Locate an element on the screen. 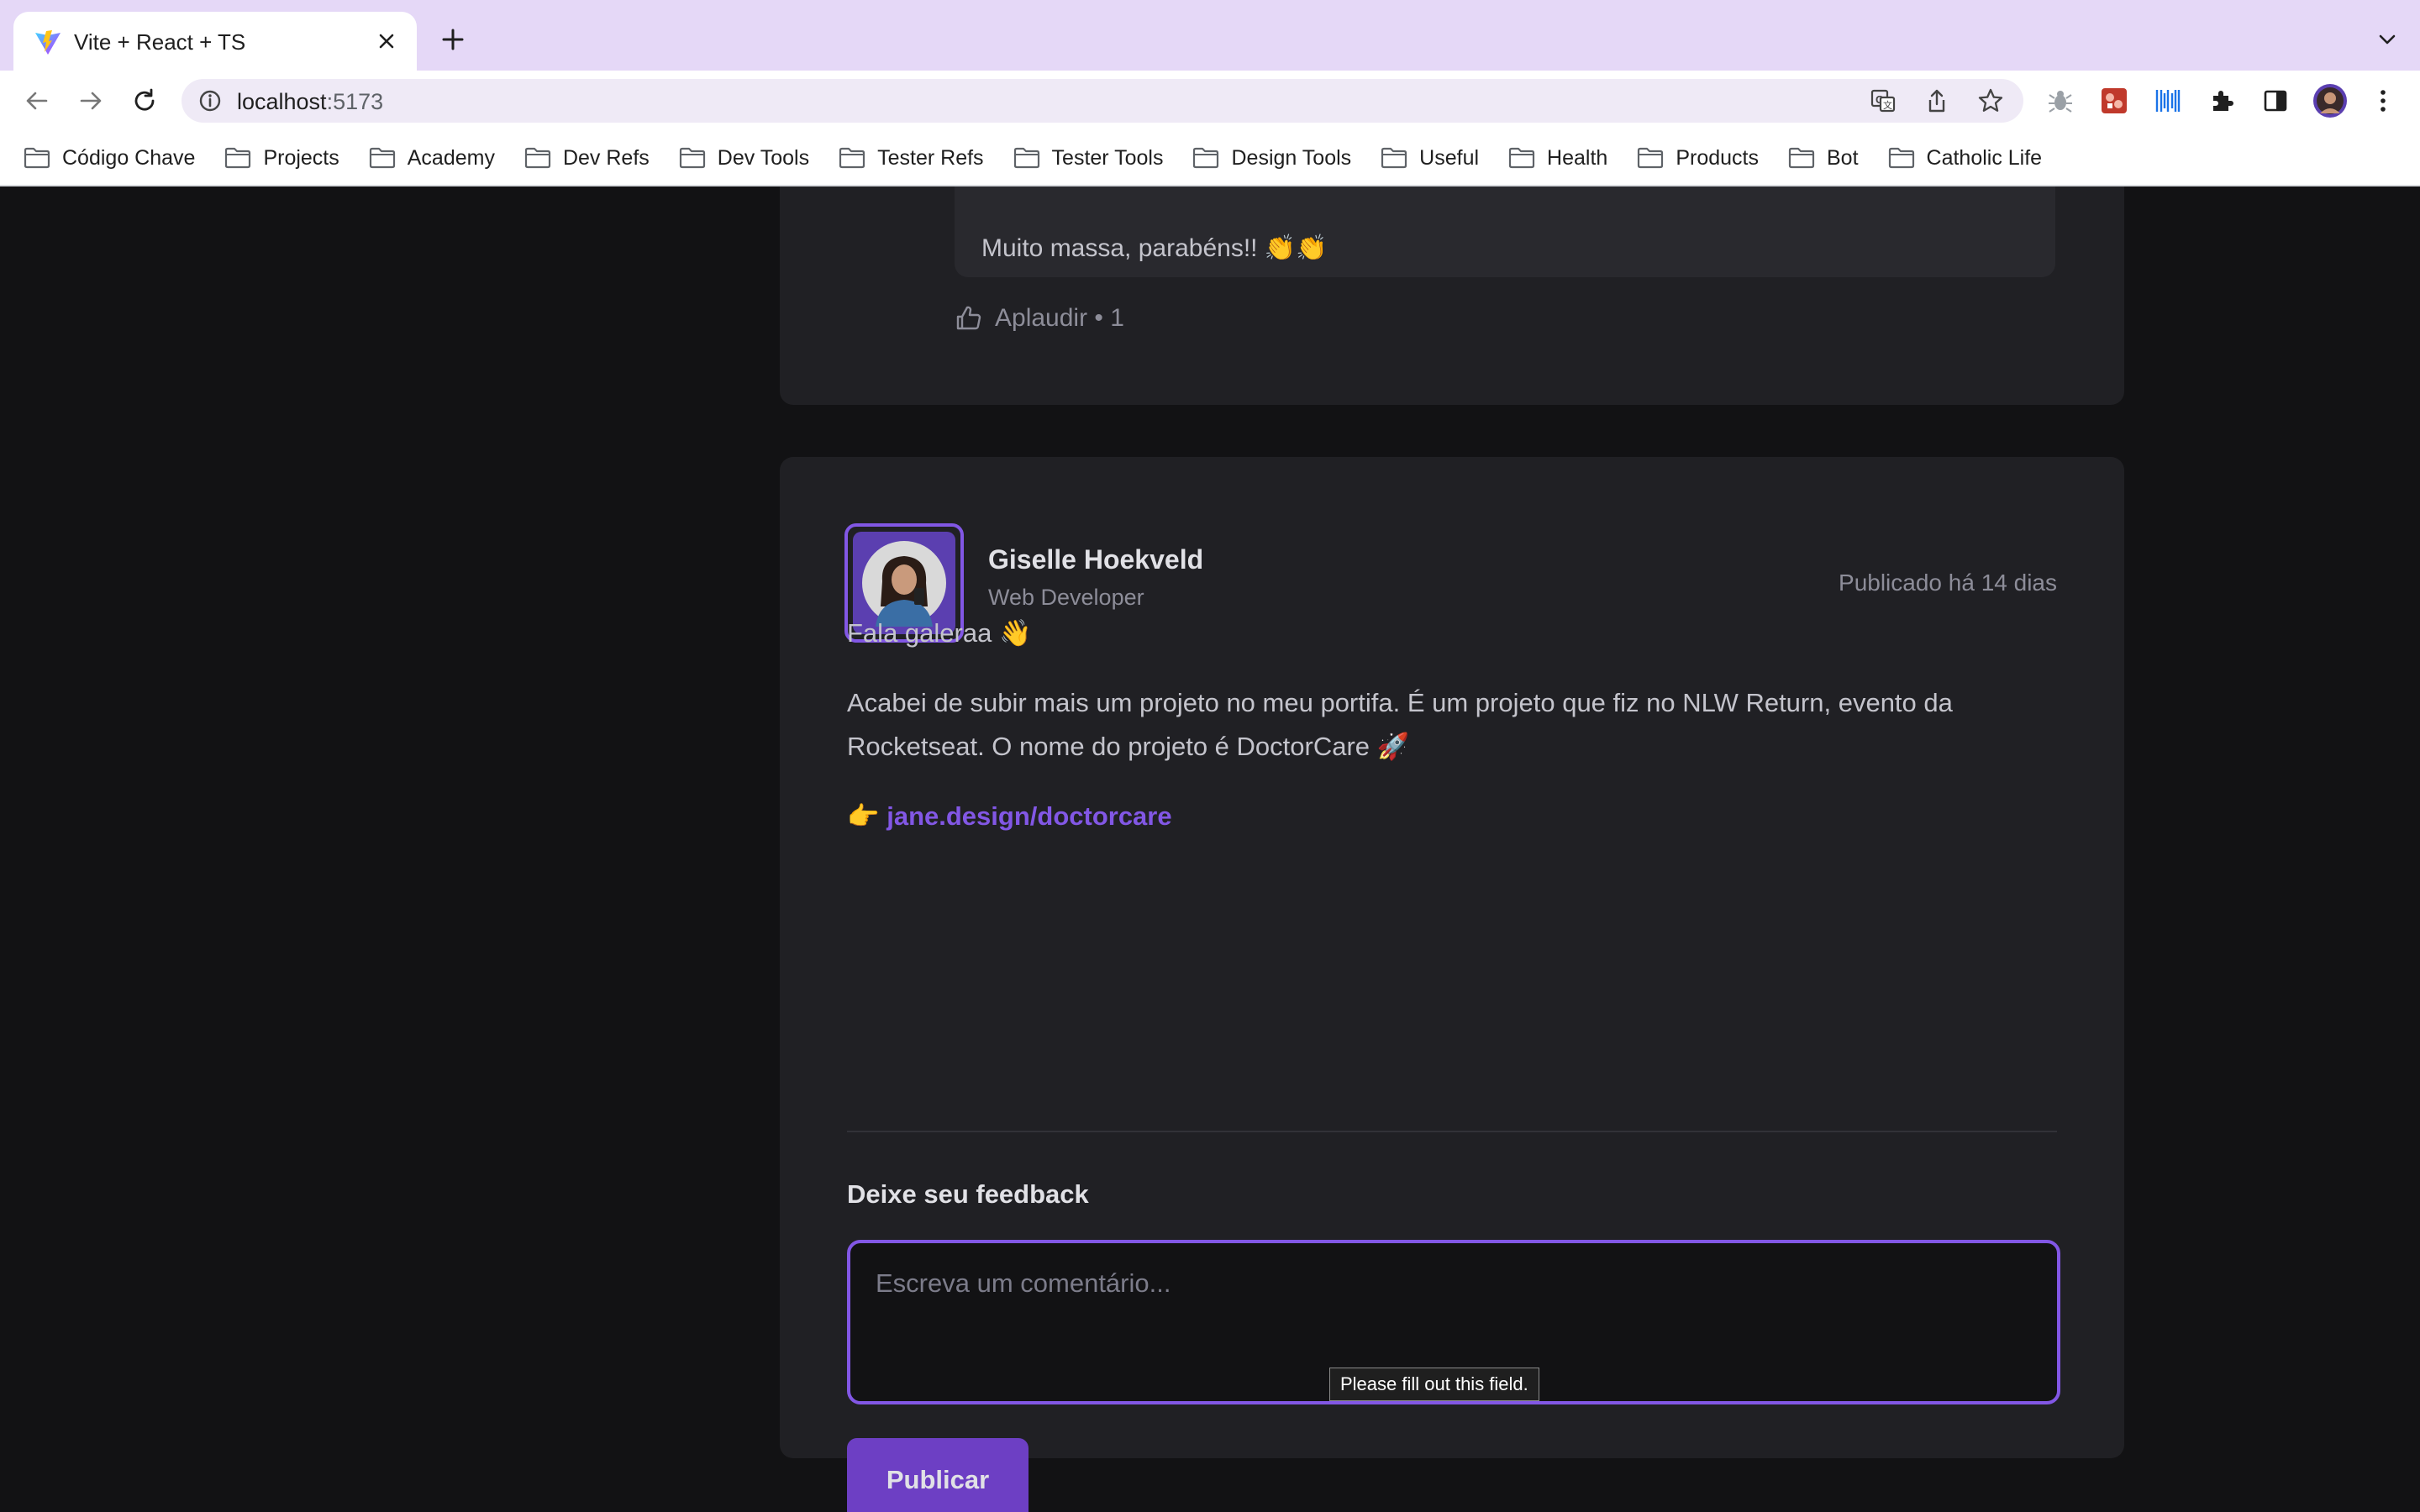 The width and height of the screenshot is (2420, 1512). address-bar: localhost:5173 G文 is located at coordinates (1103, 101).